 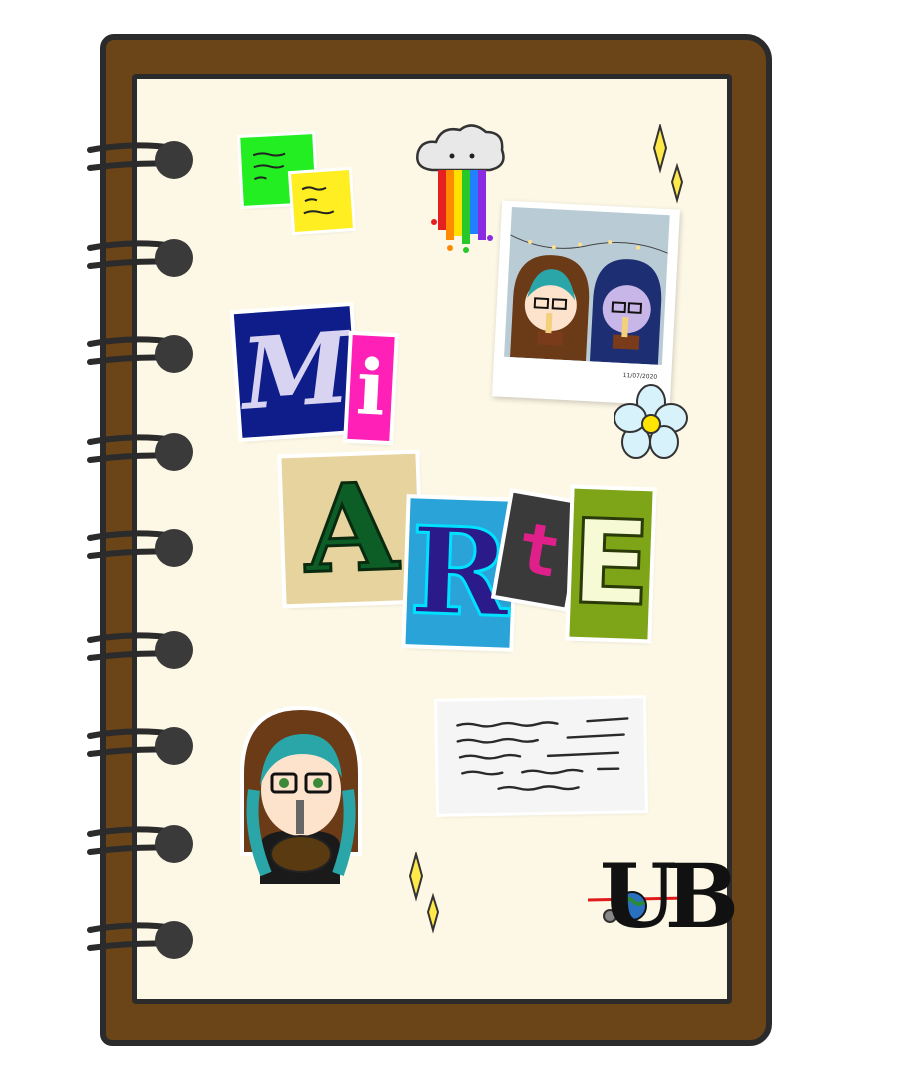 What do you see at coordinates (651, 421) in the screenshot?
I see `flower-icon` at bounding box center [651, 421].